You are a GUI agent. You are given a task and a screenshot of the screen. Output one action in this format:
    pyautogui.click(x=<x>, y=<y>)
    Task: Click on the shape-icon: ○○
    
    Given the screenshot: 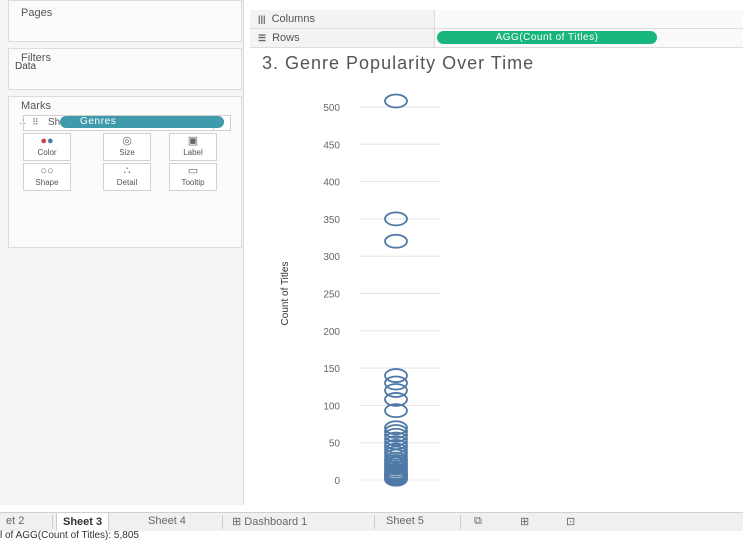 What is the action you would take?
    pyautogui.click(x=47, y=171)
    